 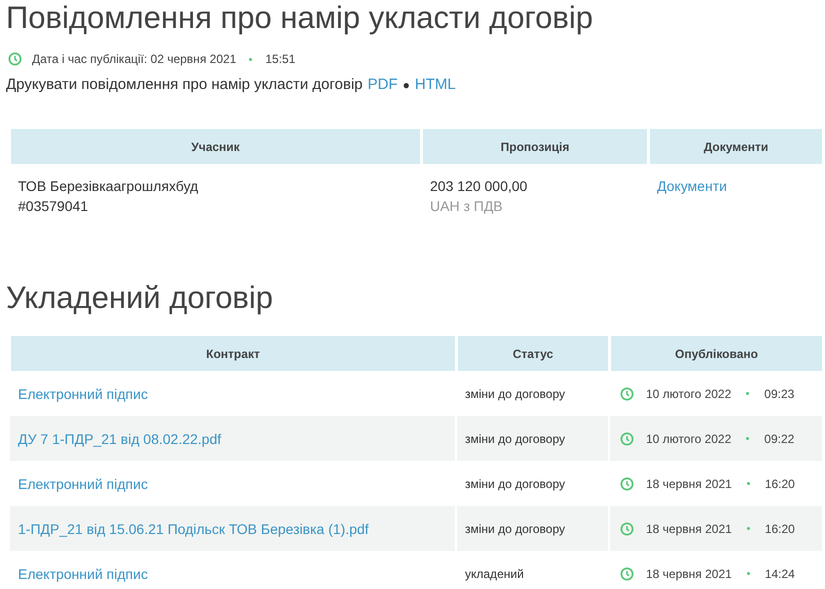 I want to click on section-title: Укладений договір, so click(x=140, y=298).